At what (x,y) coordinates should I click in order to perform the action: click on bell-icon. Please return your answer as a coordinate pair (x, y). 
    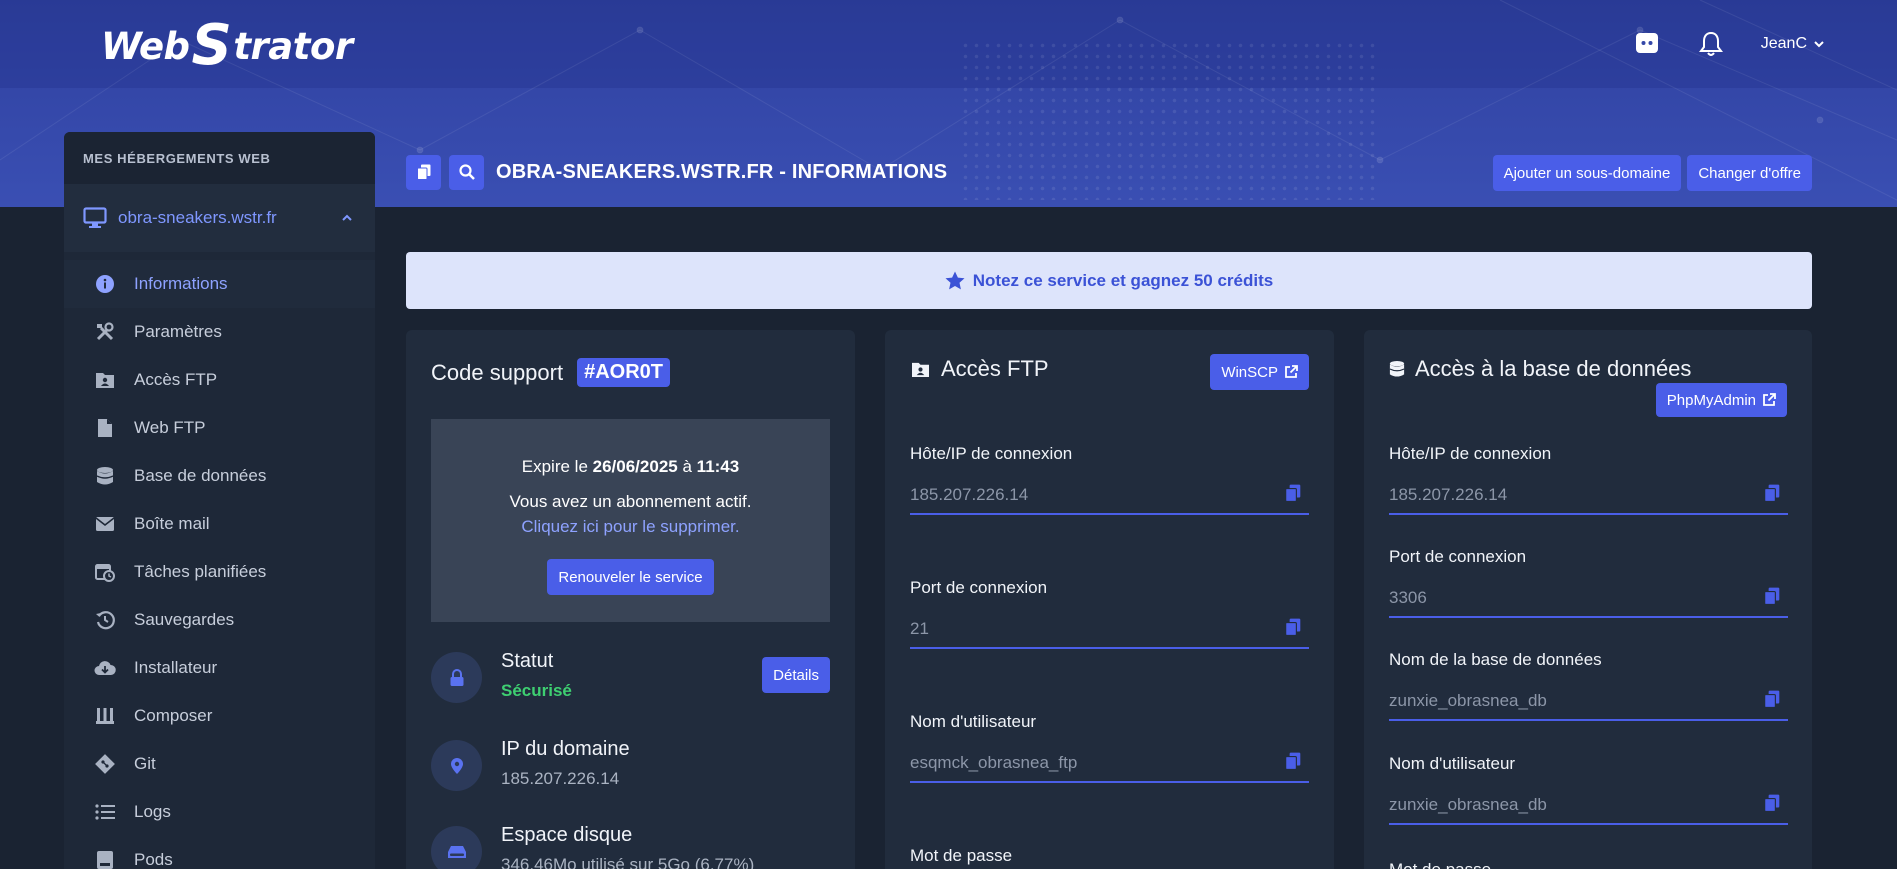
    Looking at the image, I should click on (1711, 44).